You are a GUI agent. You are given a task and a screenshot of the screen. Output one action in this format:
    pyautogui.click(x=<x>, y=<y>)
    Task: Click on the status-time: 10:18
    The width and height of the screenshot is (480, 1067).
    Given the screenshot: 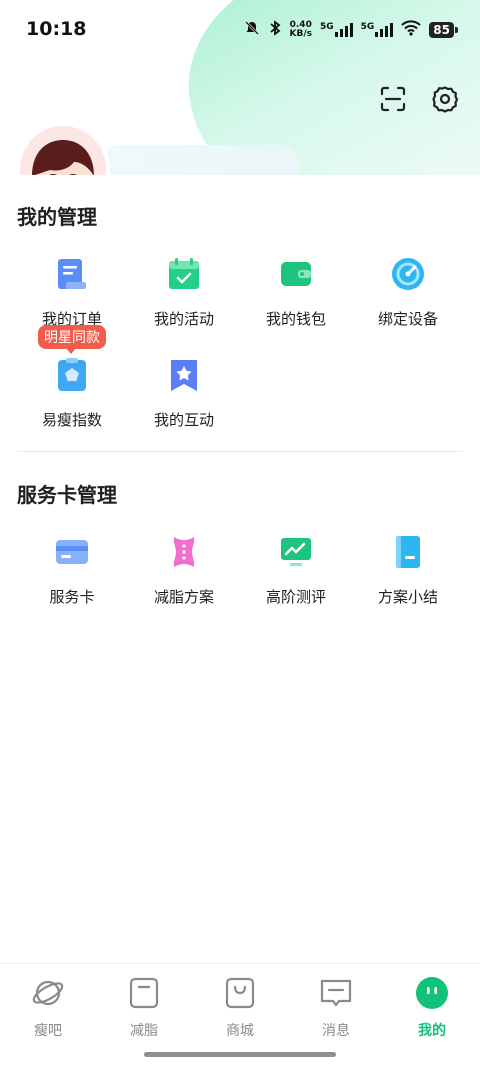 What is the action you would take?
    pyautogui.click(x=56, y=29)
    